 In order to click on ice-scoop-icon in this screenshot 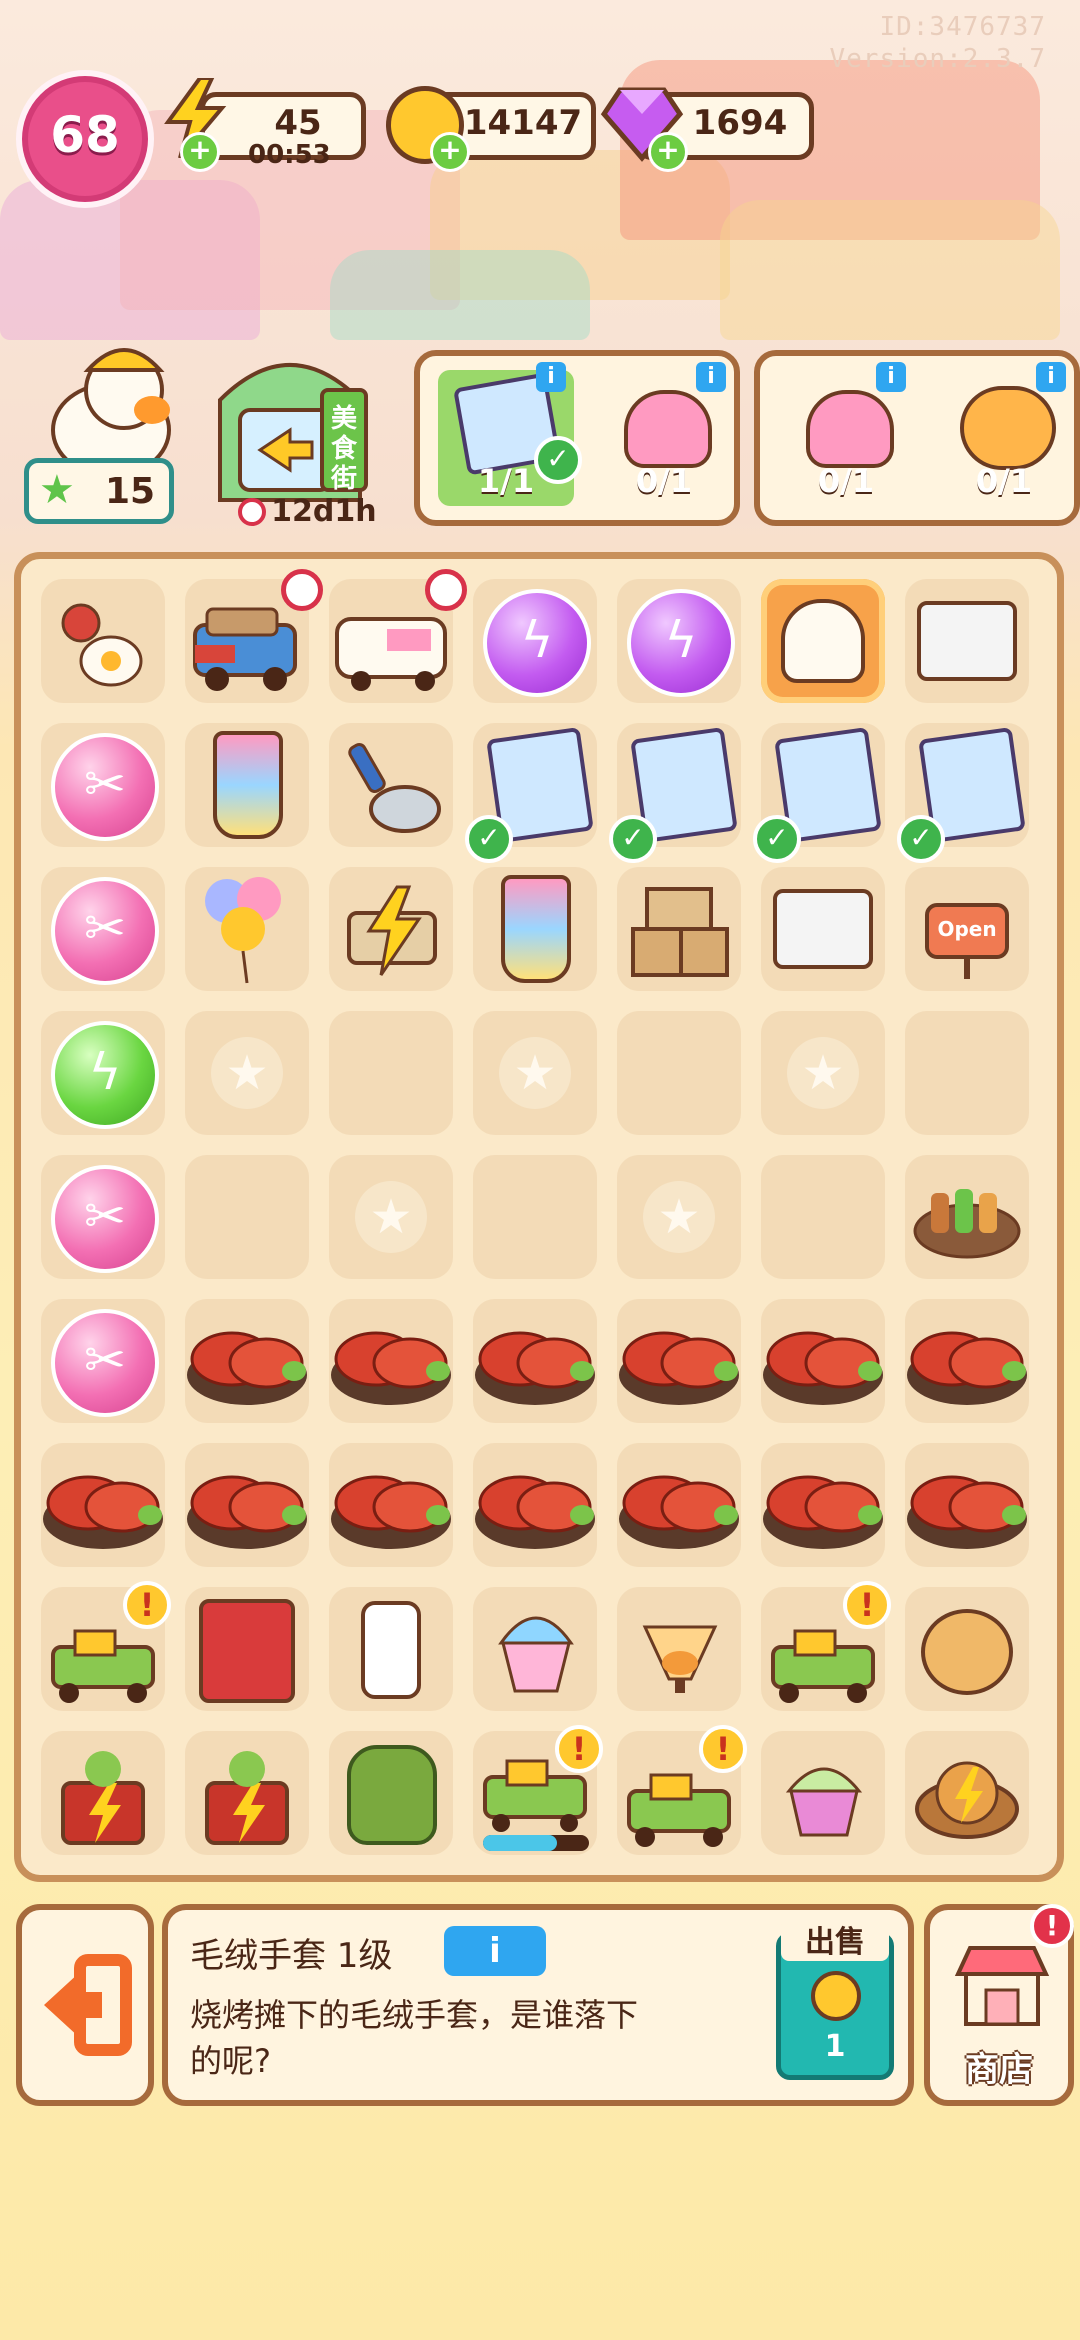, I will do `click(394, 788)`.